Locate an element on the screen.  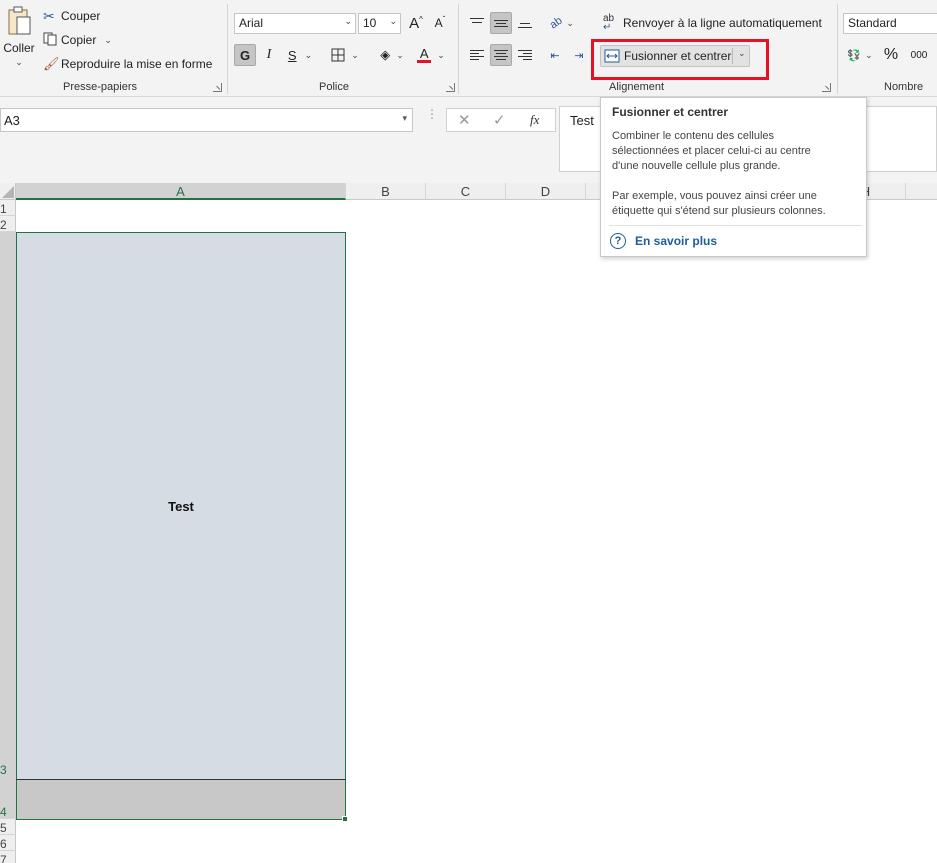
increase-indent-button: ⇥ is located at coordinates (579, 55).